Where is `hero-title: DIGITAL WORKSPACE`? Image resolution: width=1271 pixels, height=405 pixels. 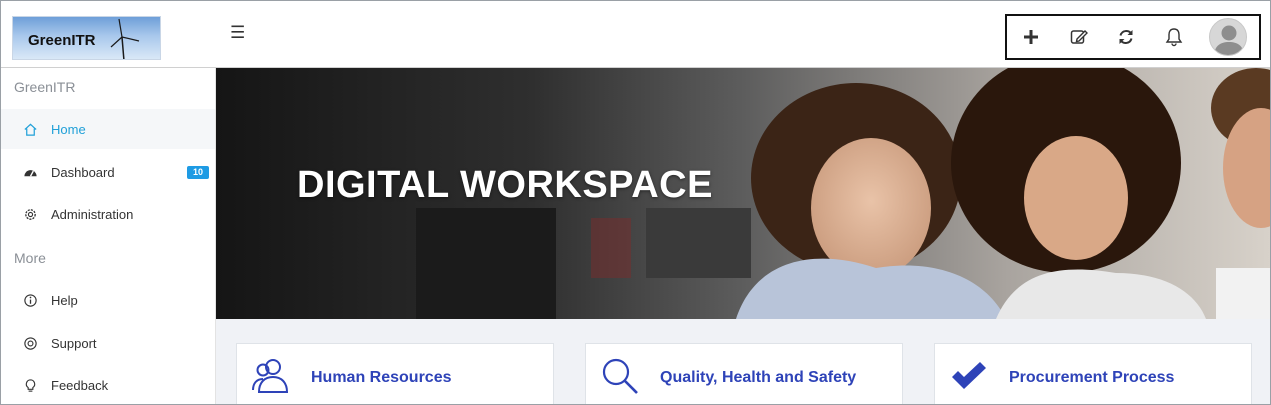
hero-title: DIGITAL WORKSPACE is located at coordinates (505, 185).